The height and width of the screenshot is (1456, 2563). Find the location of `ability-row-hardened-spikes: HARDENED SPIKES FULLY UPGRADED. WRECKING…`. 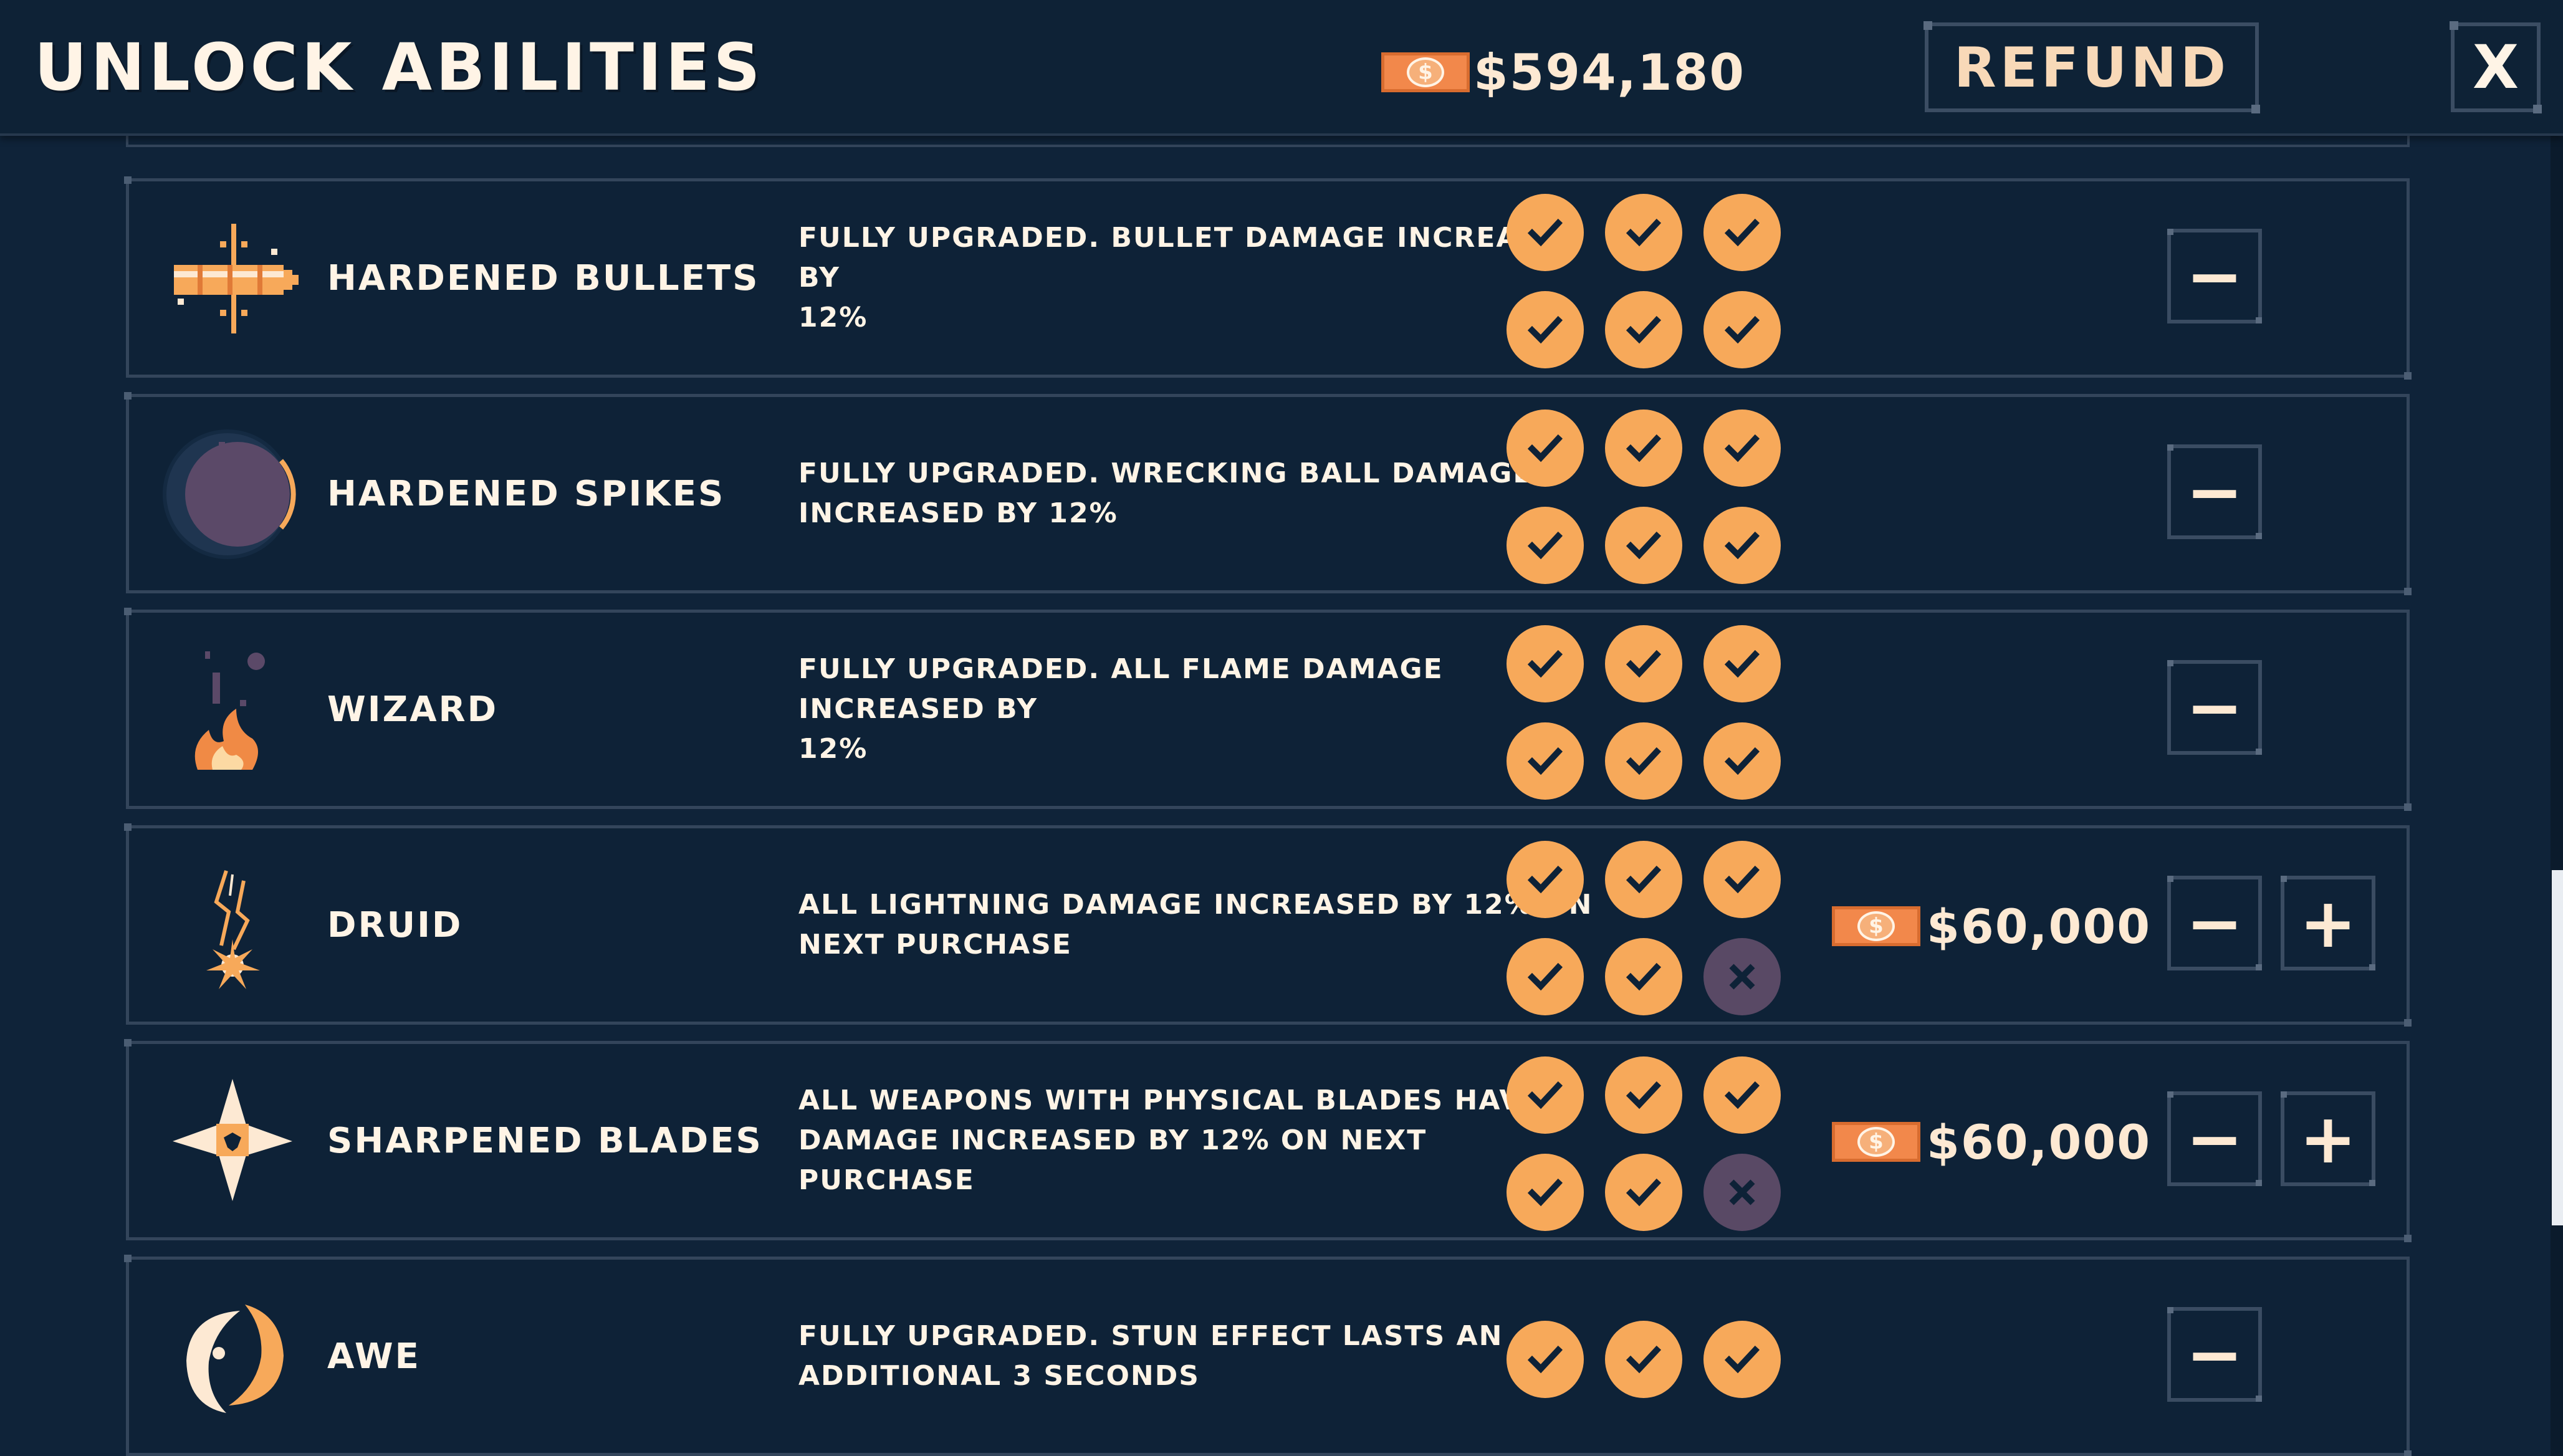

ability-row-hardened-spikes: HARDENED SPIKES FULLY UPGRADED. WRECKING… is located at coordinates (1268, 494).